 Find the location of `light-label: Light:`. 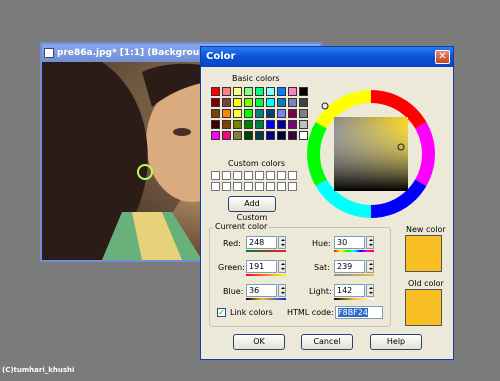

light-label: Light: is located at coordinates (320, 291).